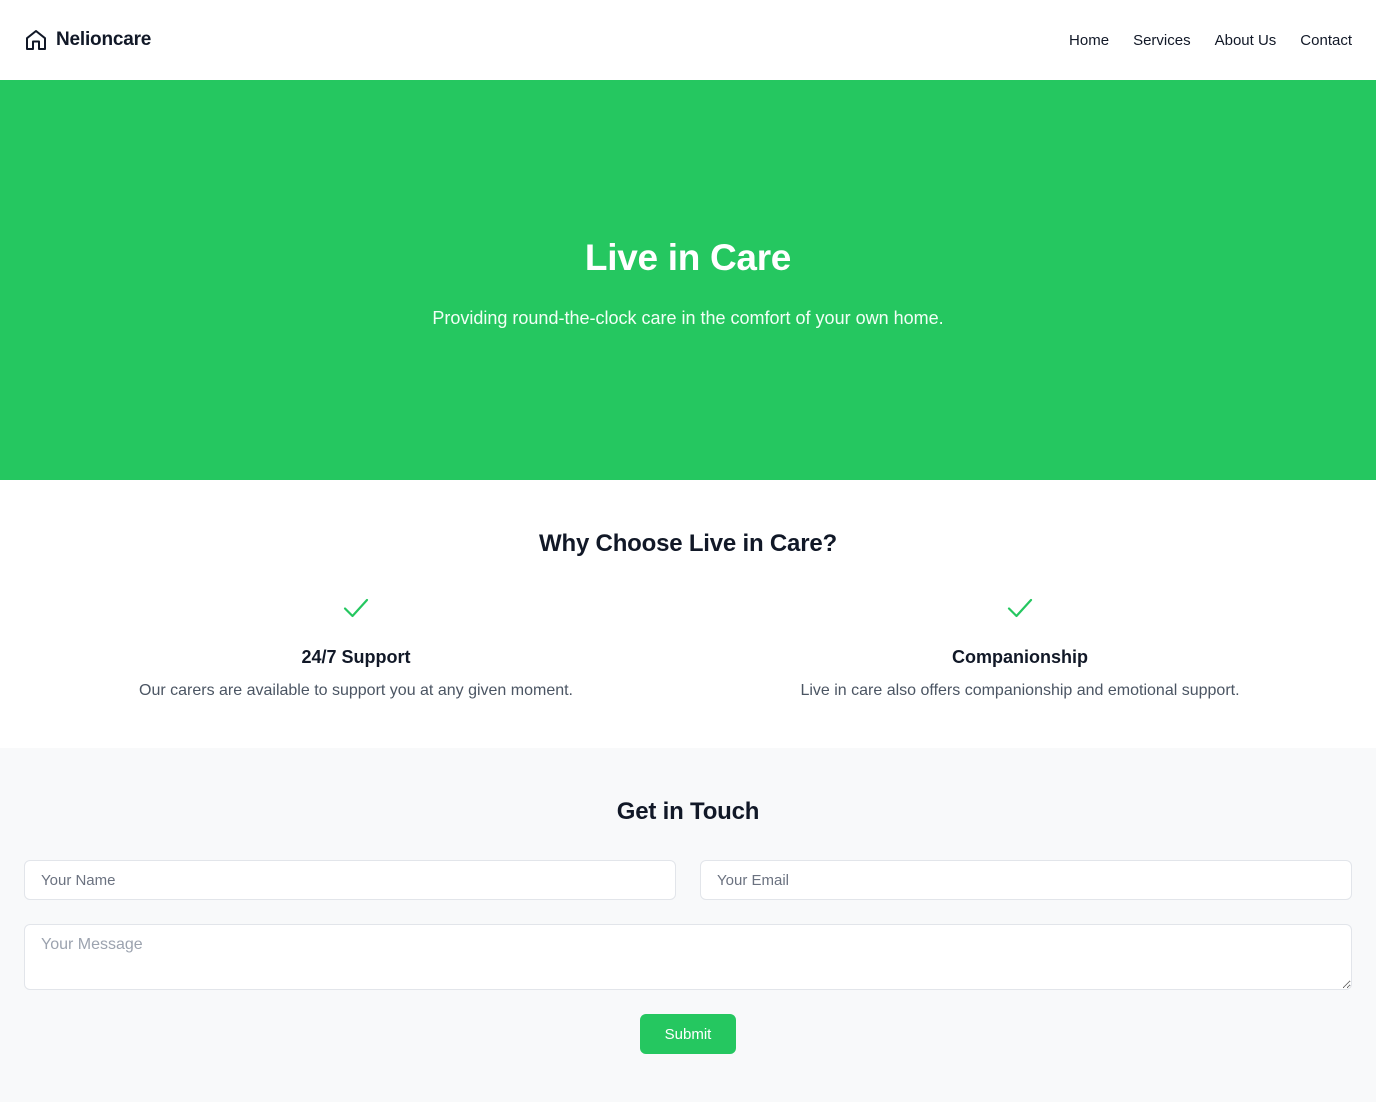 This screenshot has height=1102, width=1376. I want to click on feature-title: Companionship, so click(1020, 657).